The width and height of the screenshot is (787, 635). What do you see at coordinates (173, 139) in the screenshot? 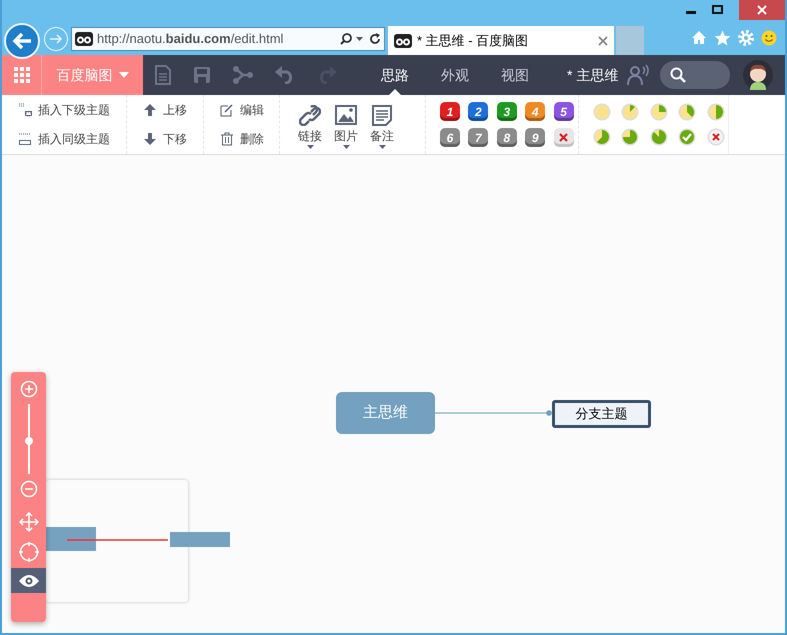
I see `toolbar-button: 下移` at bounding box center [173, 139].